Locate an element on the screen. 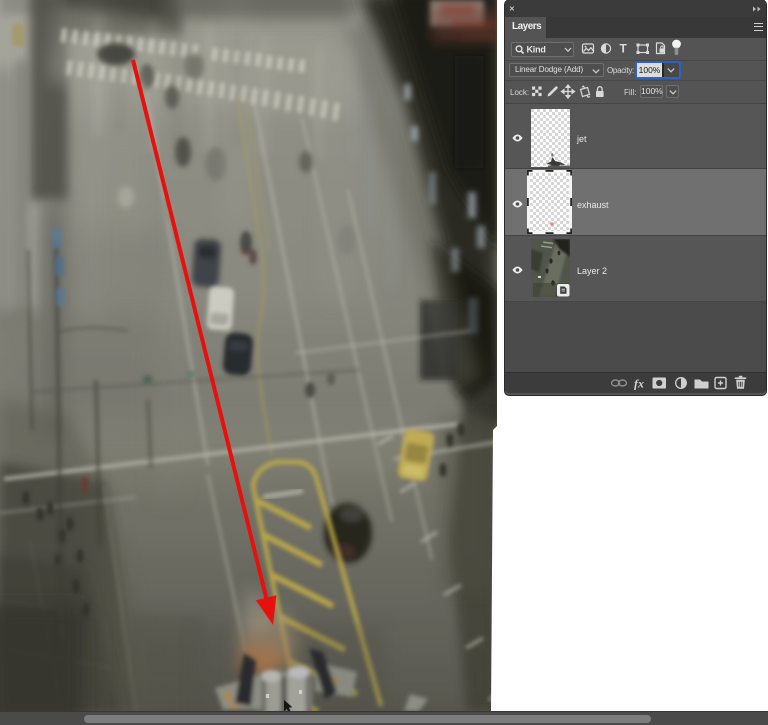  svg-text: fx is located at coordinates (639, 384).